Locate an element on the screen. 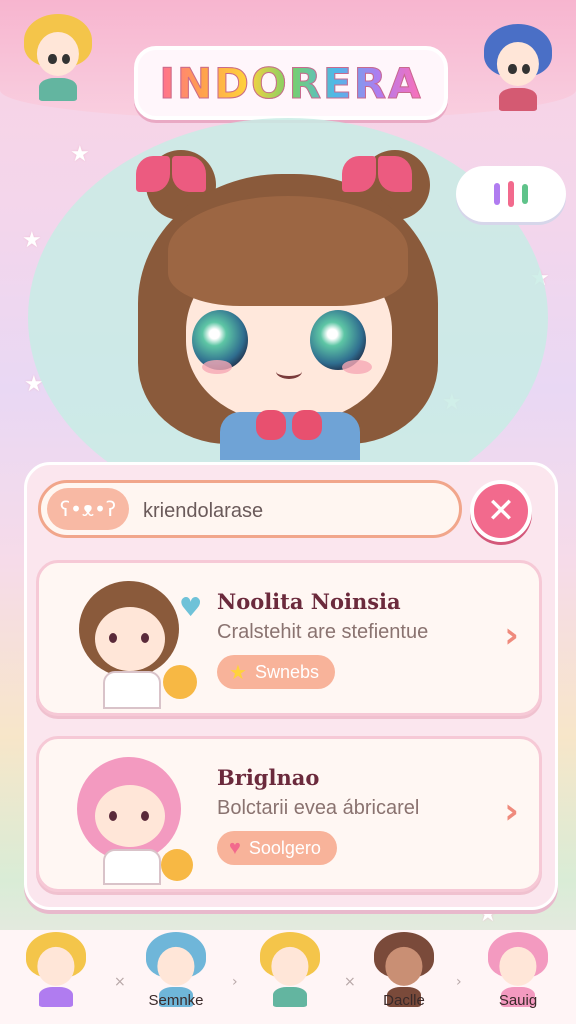 The height and width of the screenshot is (1024, 576). exclamation-cloud-icon is located at coordinates (511, 194).